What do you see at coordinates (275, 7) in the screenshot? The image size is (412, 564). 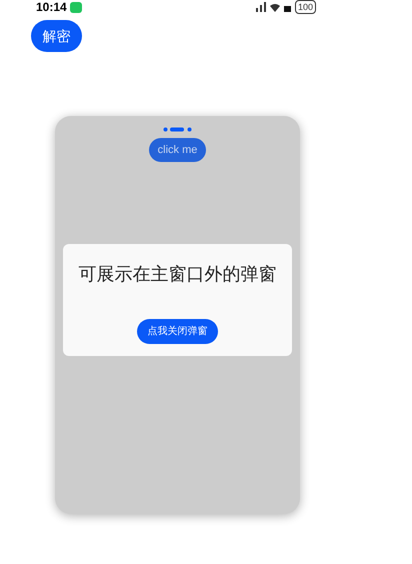 I see `wifi-icon` at bounding box center [275, 7].